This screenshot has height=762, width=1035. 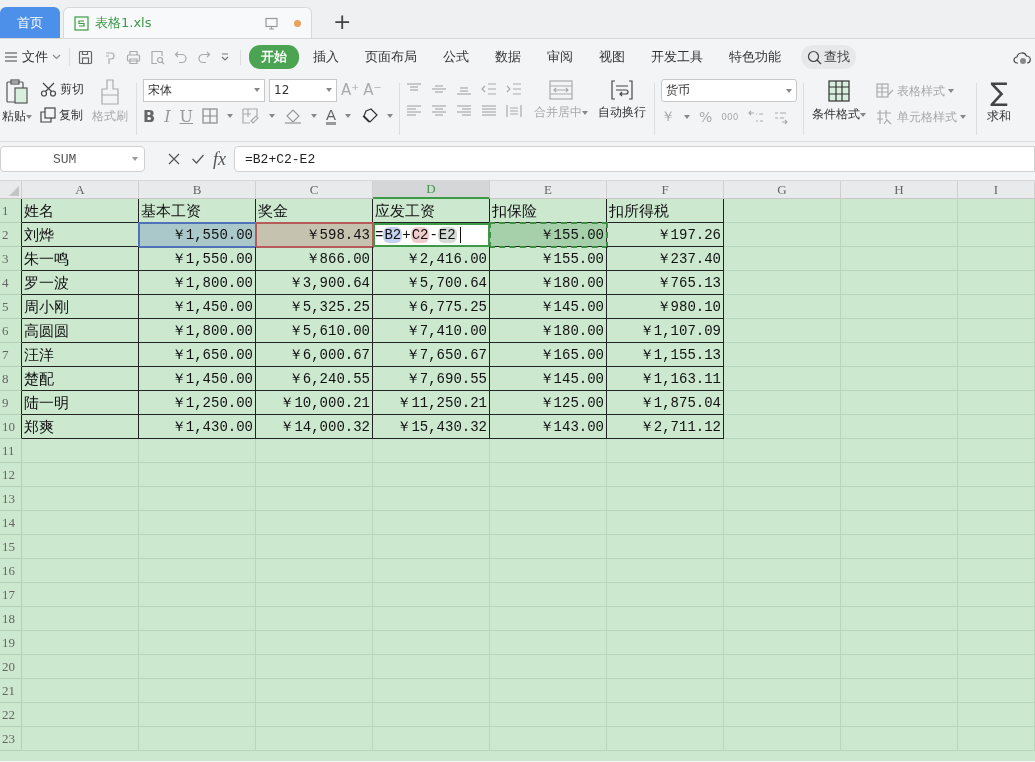 I want to click on column-header: D, so click(x=431, y=190).